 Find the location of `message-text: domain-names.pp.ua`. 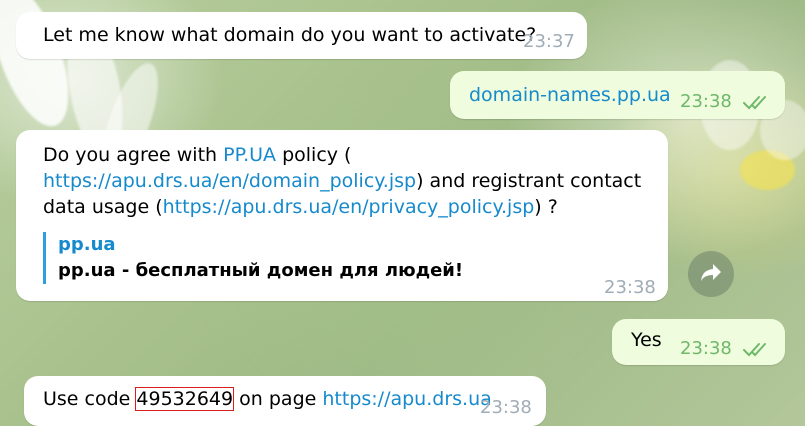

message-text: domain-names.pp.ua is located at coordinates (570, 95).